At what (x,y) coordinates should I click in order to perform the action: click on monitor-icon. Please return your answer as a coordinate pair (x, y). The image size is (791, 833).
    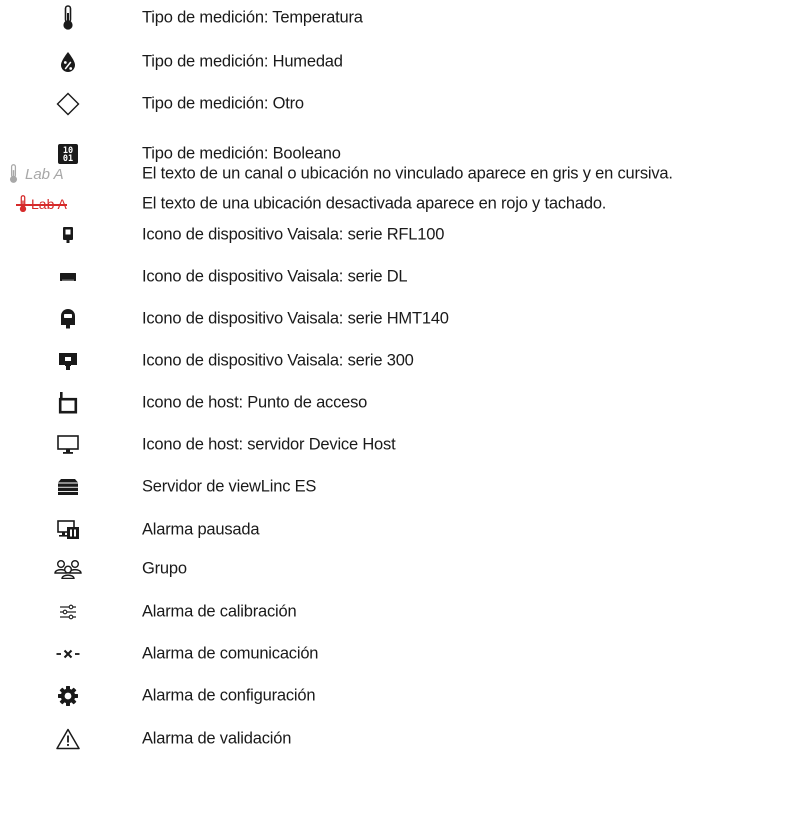
    Looking at the image, I should click on (68, 445).